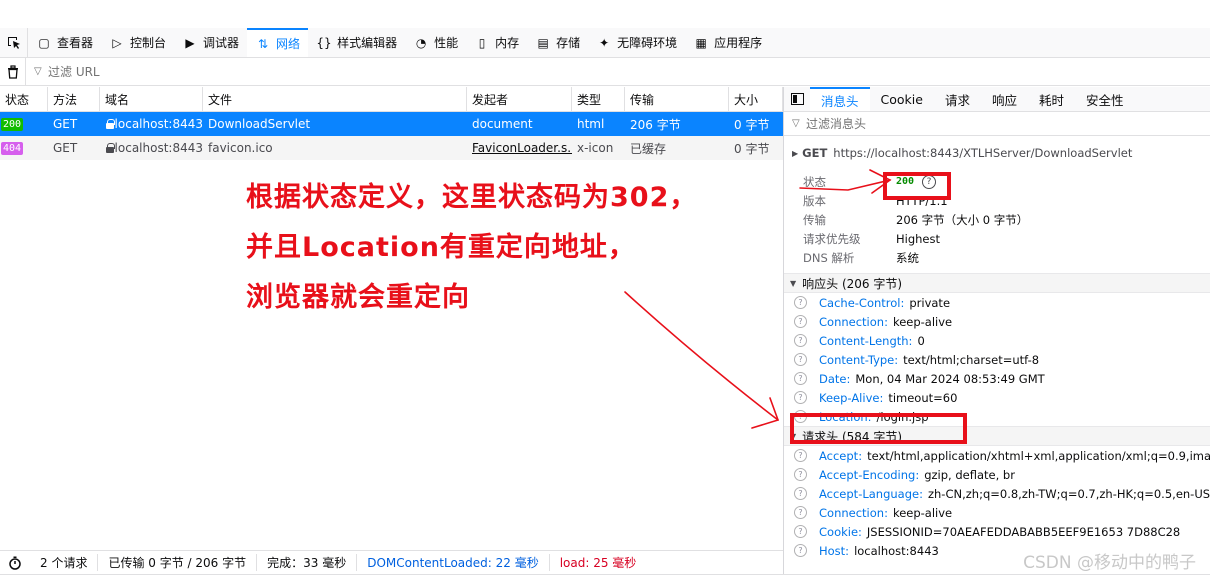  I want to click on header-value: gzip, deflate, br, so click(969, 474).